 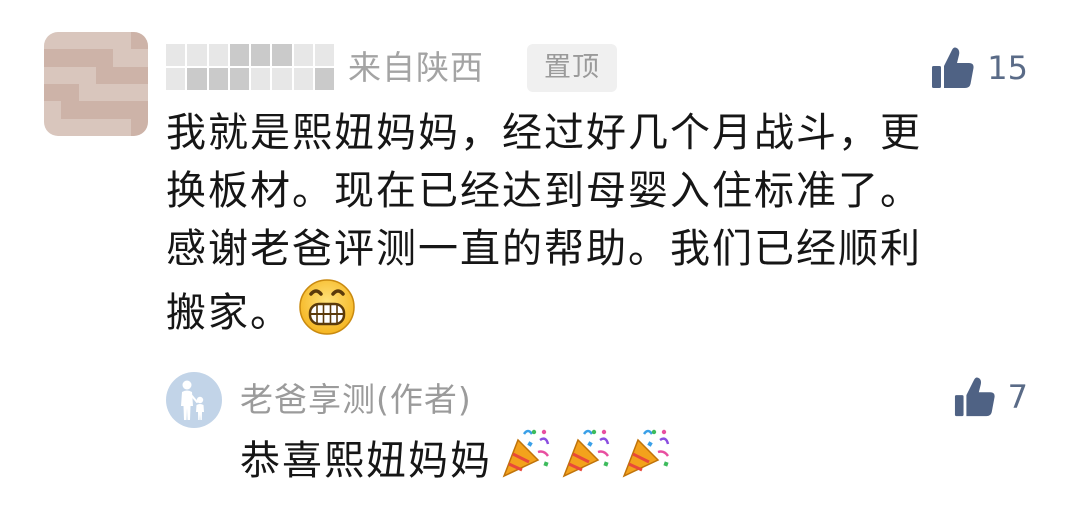 I want to click on author-avatar, so click(x=194, y=400).